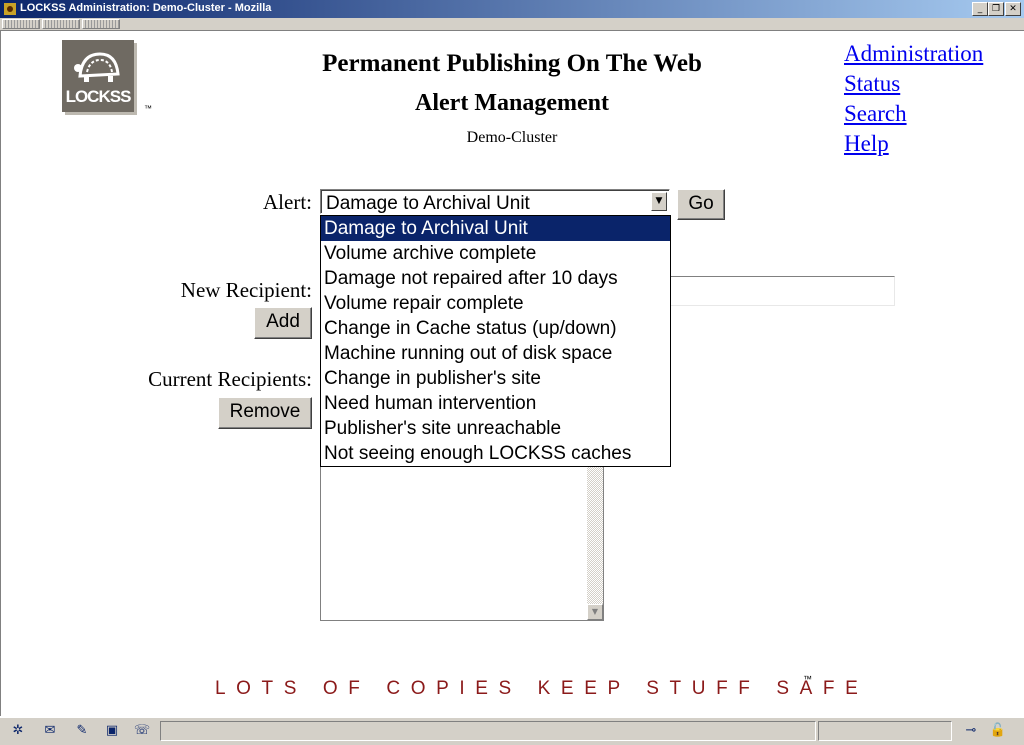  I want to click on slogan-trademark: ™, so click(807, 679).